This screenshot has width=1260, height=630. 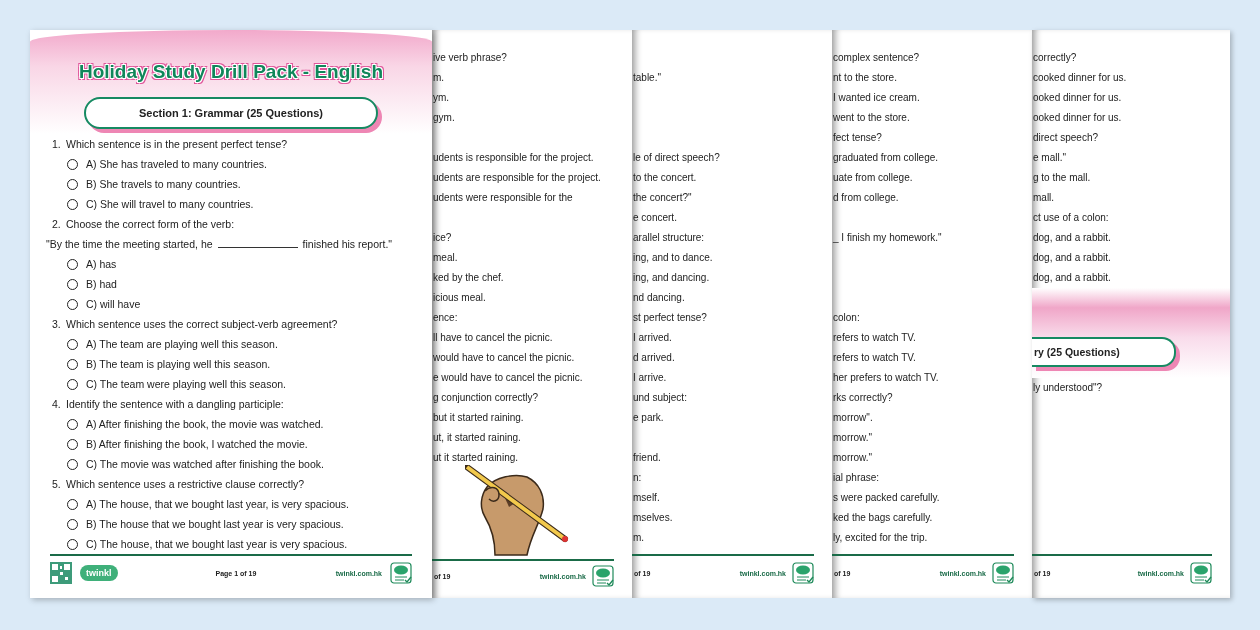 I want to click on worksheet-line: her prefers to watch TV., so click(x=886, y=378).